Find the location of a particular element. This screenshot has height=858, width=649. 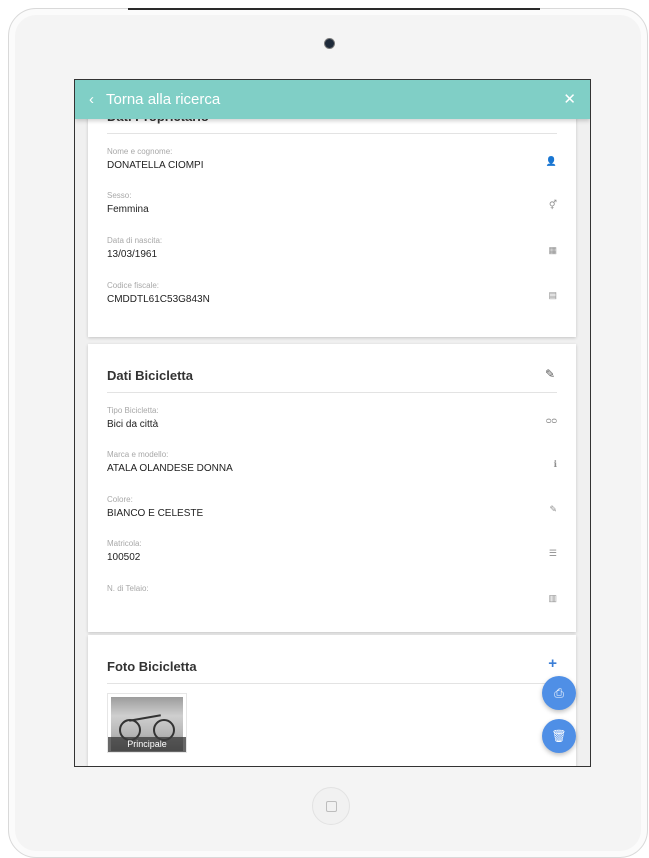

field-value: 100502 is located at coordinates (124, 557).